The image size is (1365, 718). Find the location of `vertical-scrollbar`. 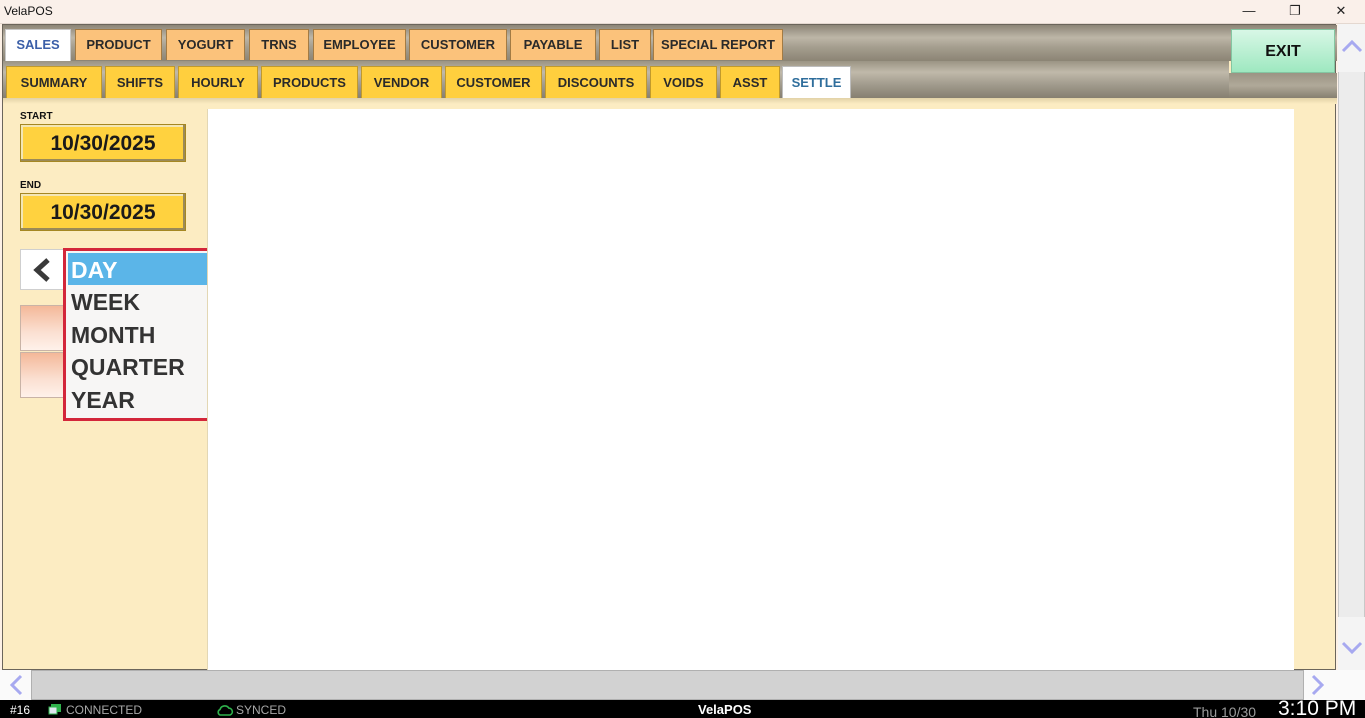

vertical-scrollbar is located at coordinates (1351, 347).